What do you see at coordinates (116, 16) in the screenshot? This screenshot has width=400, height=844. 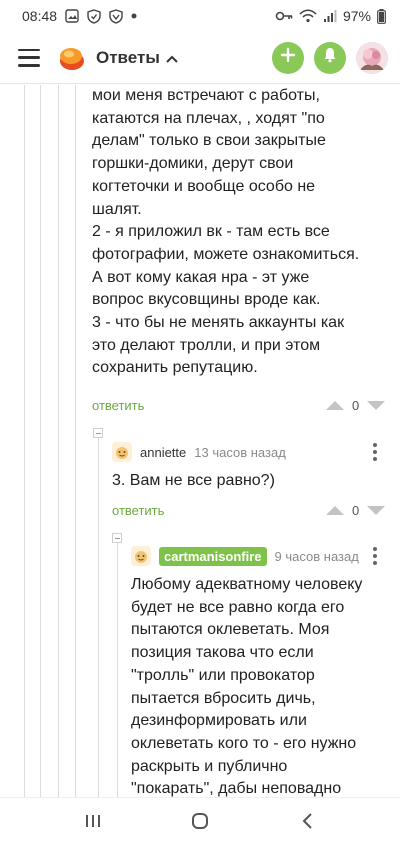 I see `shield-icon` at bounding box center [116, 16].